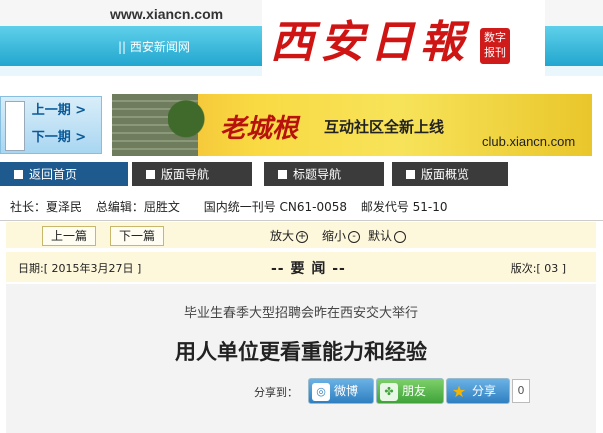 Image resolution: width=603 pixels, height=433 pixels. I want to click on next-article-button: 下一篇, so click(137, 236).